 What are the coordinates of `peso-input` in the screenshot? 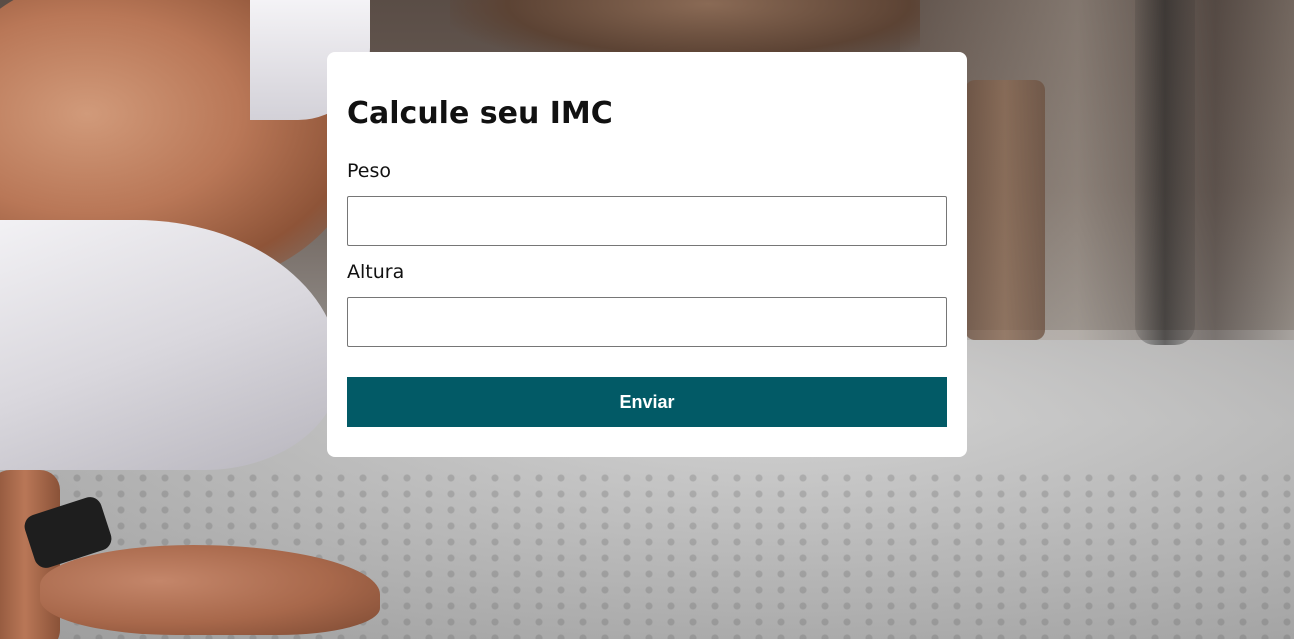 It's located at (647, 221).